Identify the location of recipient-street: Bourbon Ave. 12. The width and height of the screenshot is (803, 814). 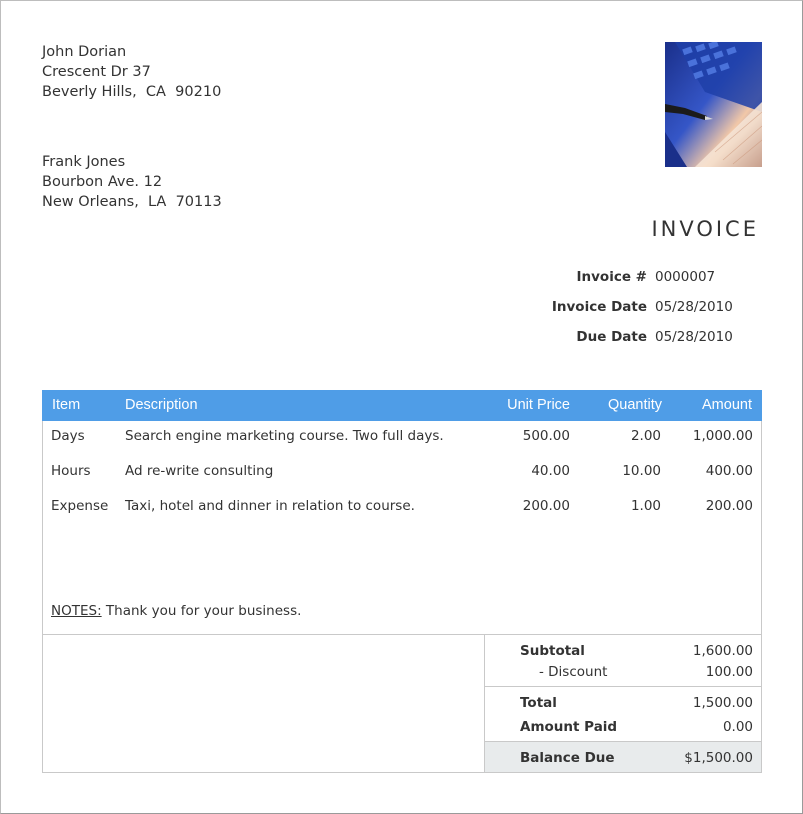
(102, 182).